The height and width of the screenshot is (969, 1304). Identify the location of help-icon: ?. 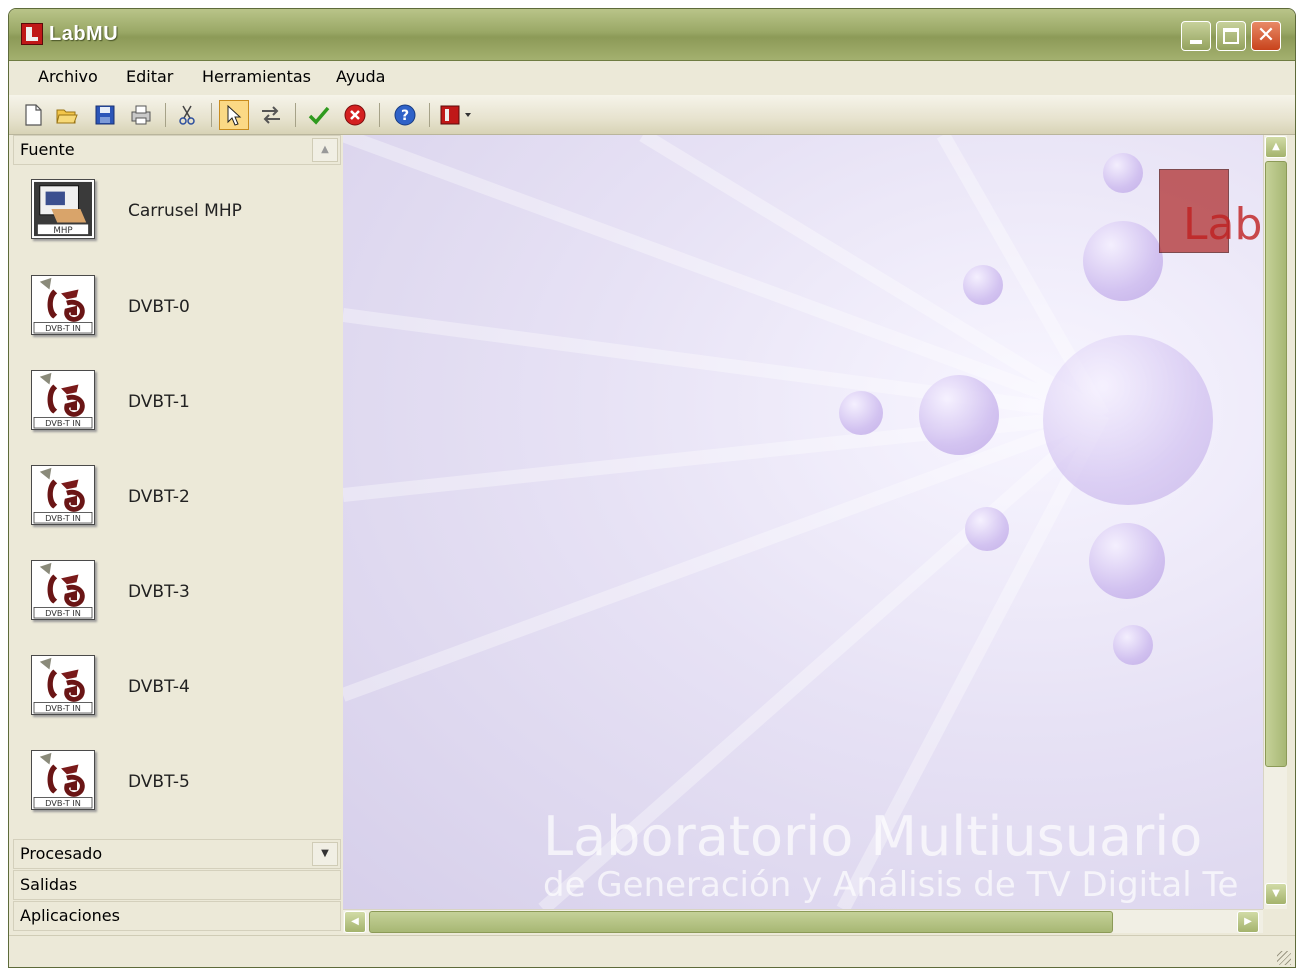
(405, 115).